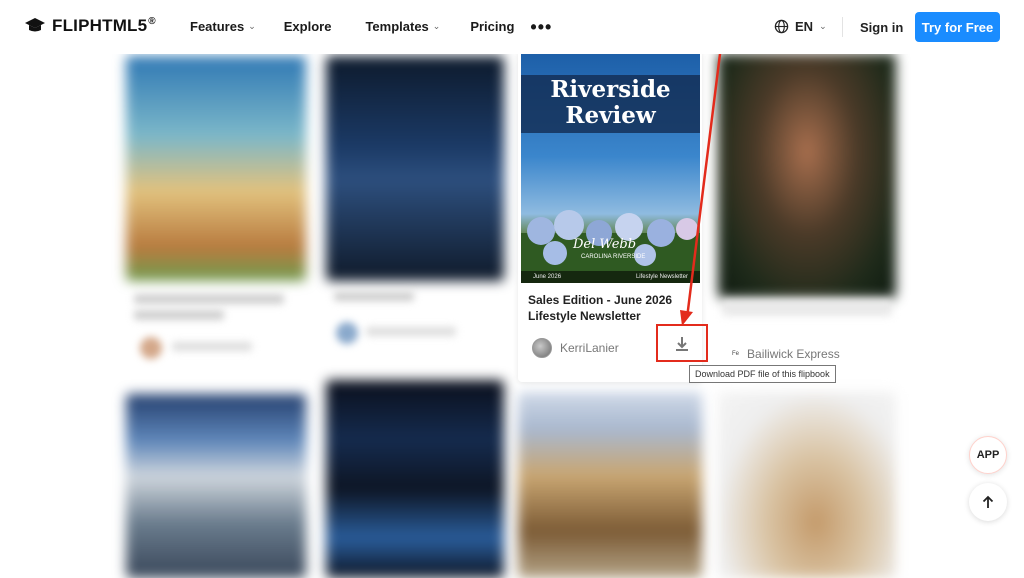 This screenshot has height=578, width=1024. I want to click on cover-footer-date: June 2026, so click(547, 277).